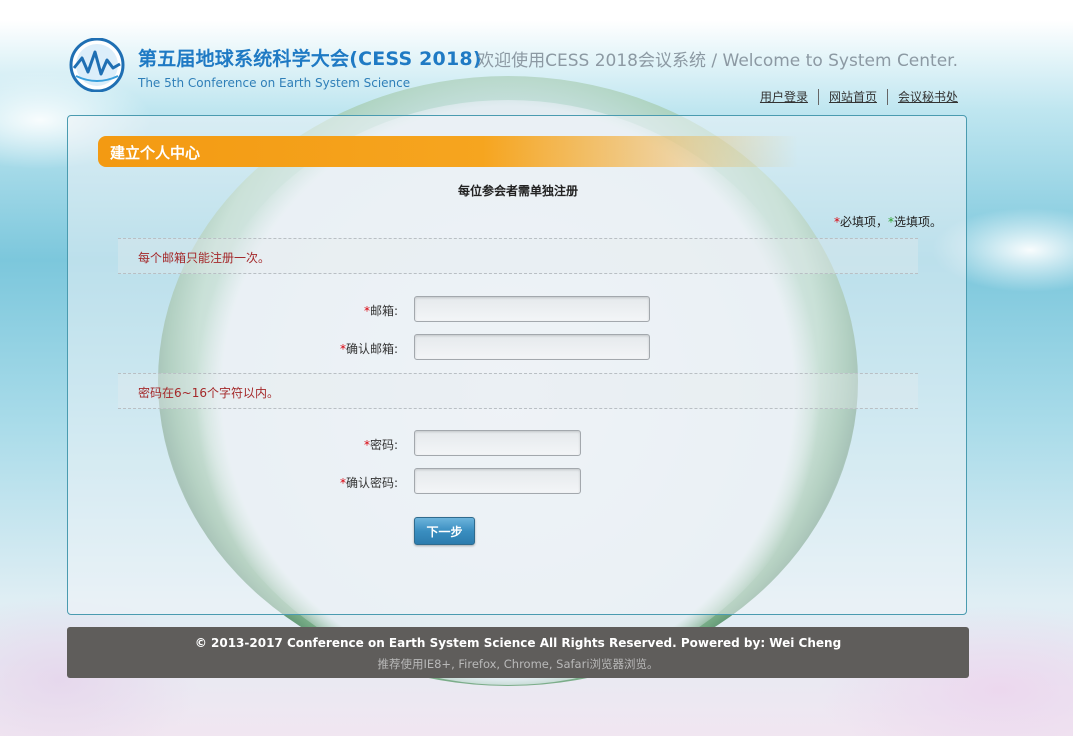  Describe the element at coordinates (863, 222) in the screenshot. I see `required-legend-label: 必填项，` at that location.